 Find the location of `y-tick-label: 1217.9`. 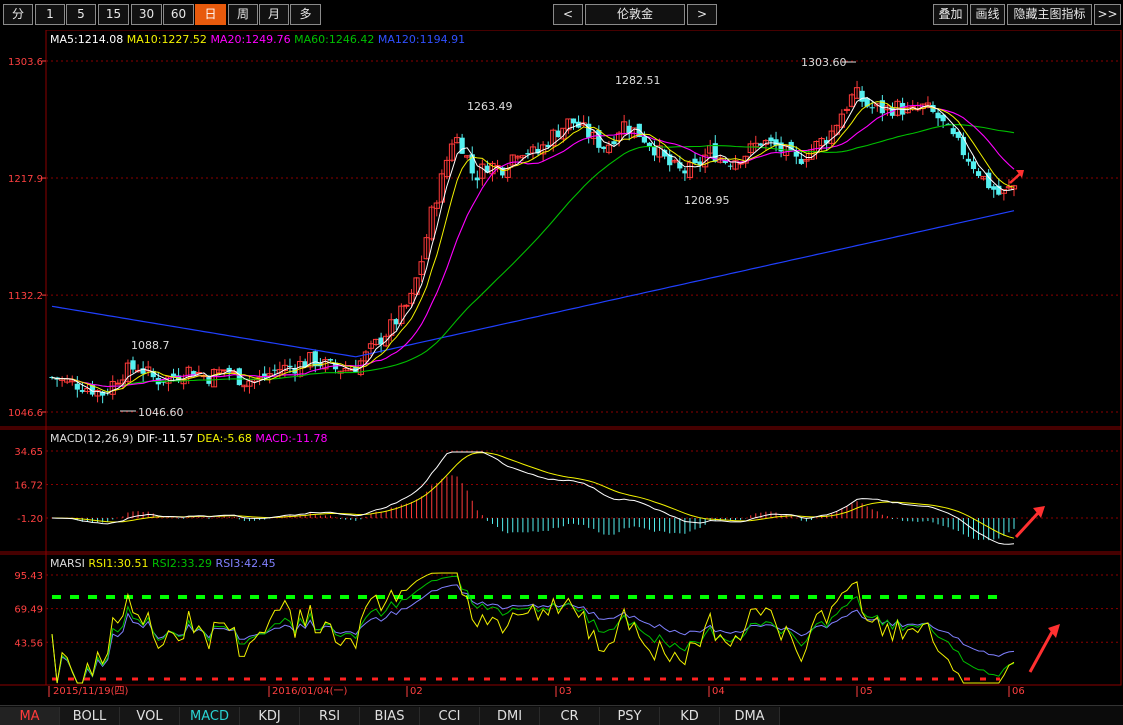

y-tick-label: 1217.9 is located at coordinates (25, 179).